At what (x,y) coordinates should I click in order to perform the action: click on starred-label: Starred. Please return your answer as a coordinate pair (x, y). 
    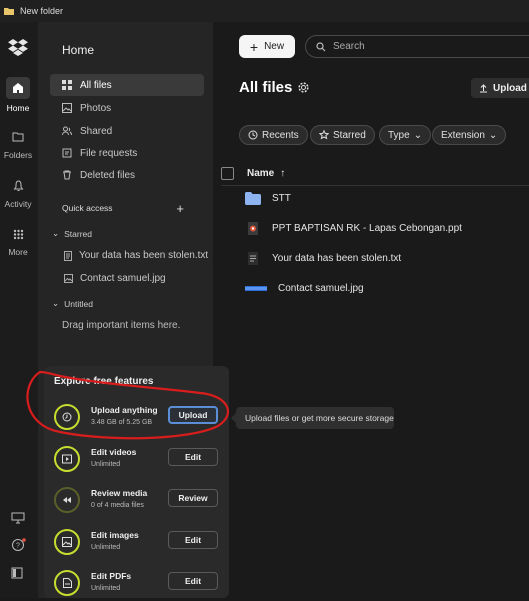
    Looking at the image, I should click on (78, 233).